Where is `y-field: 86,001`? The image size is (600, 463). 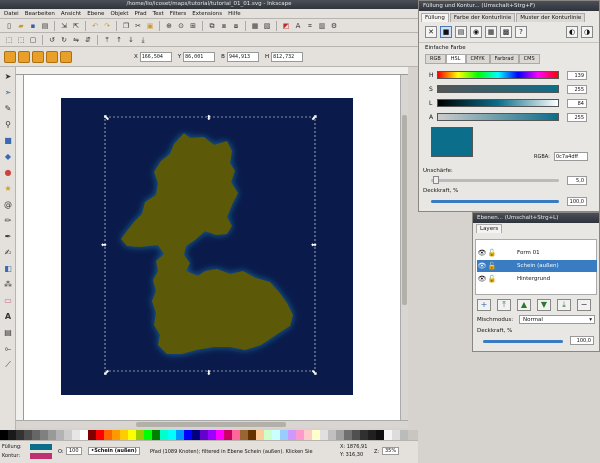
y-field: 86,001 is located at coordinates (199, 56).